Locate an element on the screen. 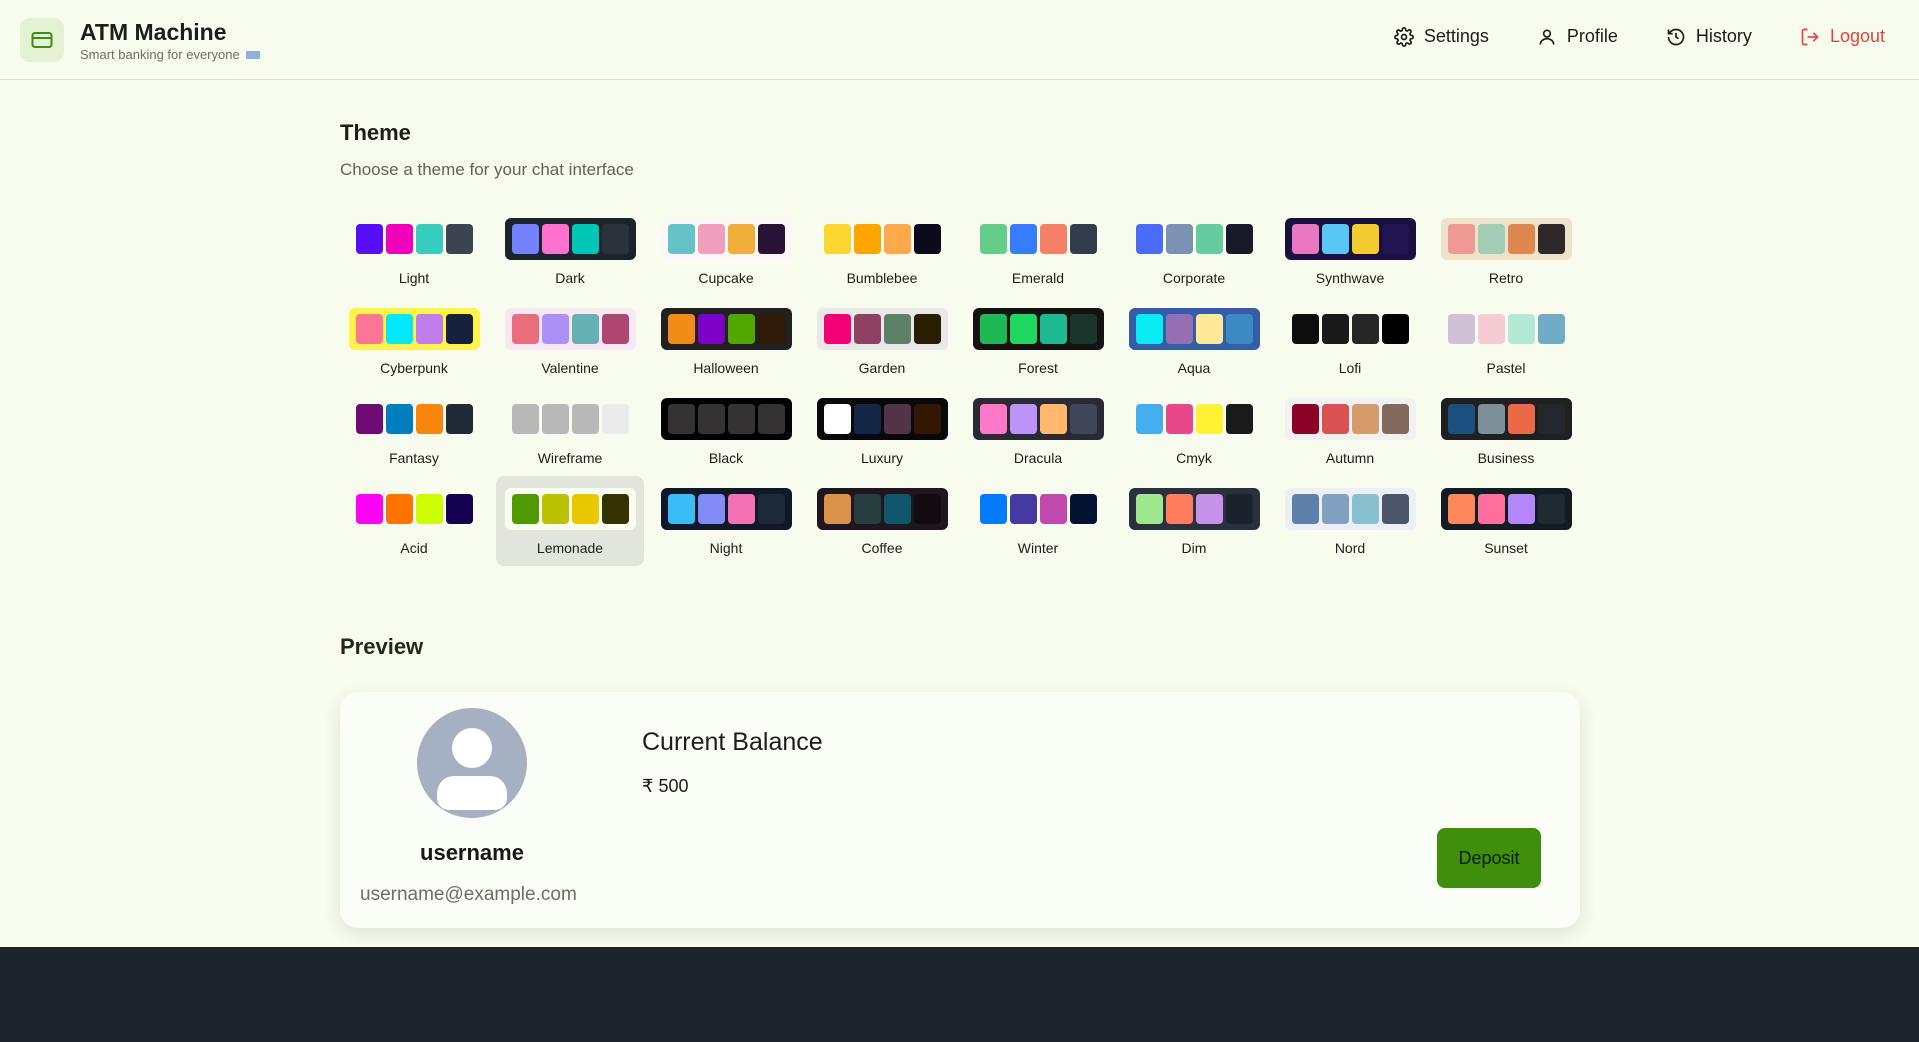 This screenshot has height=1042, width=1919. gear-icon is located at coordinates (1403, 36).